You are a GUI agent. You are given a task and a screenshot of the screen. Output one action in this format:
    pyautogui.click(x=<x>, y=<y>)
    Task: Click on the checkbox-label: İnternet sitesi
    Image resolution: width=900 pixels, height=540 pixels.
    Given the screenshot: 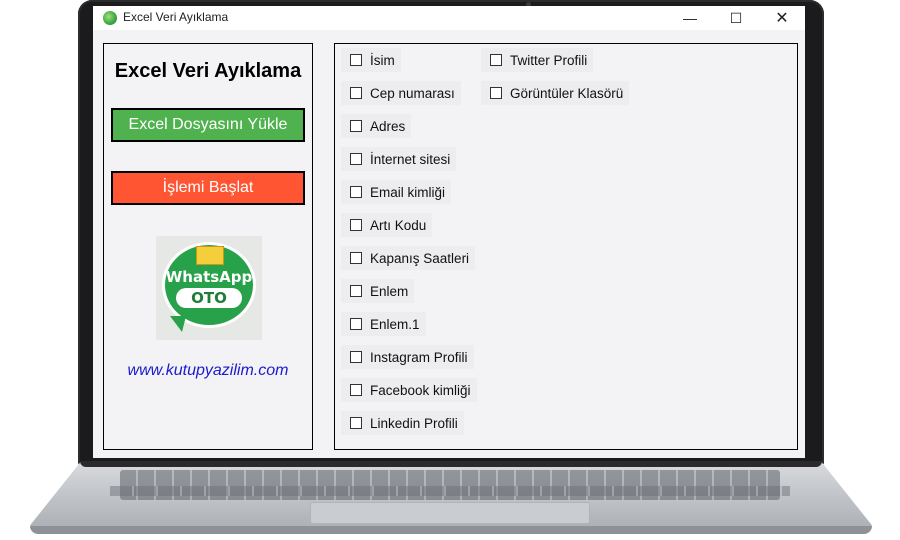 What is the action you would take?
    pyautogui.click(x=410, y=159)
    